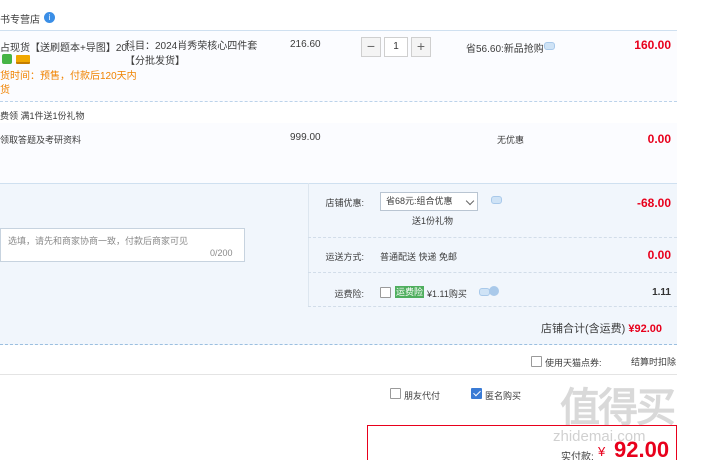 This screenshot has height=460, width=702. Describe the element at coordinates (505, 49) in the screenshot. I see `item-1-save-text: 省56.60:新品抢购` at that location.